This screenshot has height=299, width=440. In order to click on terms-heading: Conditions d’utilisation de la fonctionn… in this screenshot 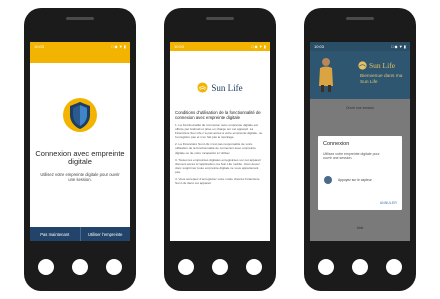, I will do `click(218, 115)`.